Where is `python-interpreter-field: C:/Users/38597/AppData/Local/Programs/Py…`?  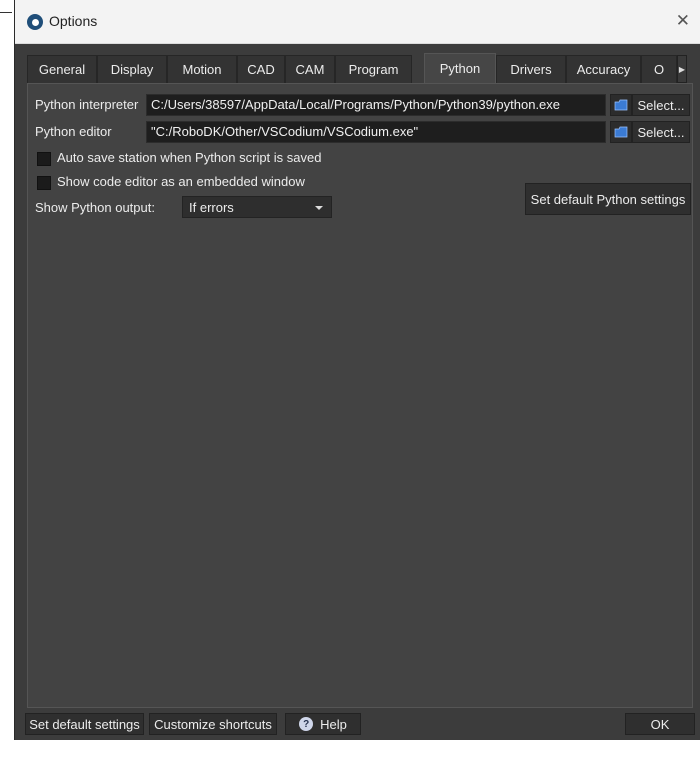
python-interpreter-field: C:/Users/38597/AppData/Local/Programs/Py… is located at coordinates (376, 105).